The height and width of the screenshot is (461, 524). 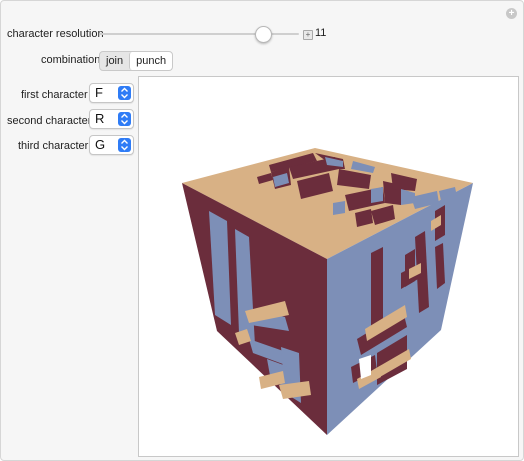 I want to click on combination-label: combination, so click(x=71, y=60).